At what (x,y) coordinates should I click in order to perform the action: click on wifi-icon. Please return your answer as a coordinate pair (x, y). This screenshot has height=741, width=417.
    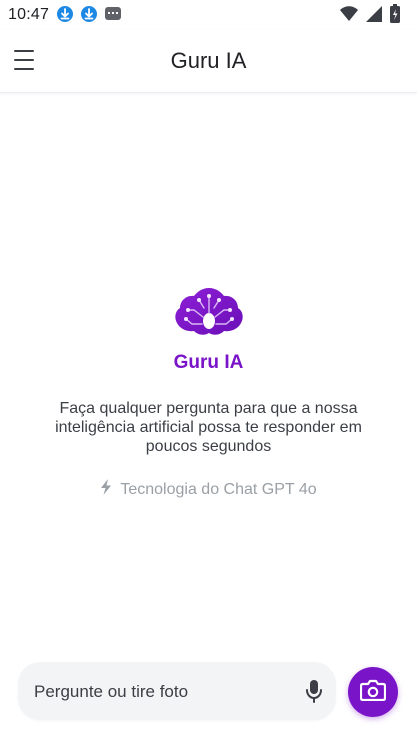
    Looking at the image, I should click on (349, 16).